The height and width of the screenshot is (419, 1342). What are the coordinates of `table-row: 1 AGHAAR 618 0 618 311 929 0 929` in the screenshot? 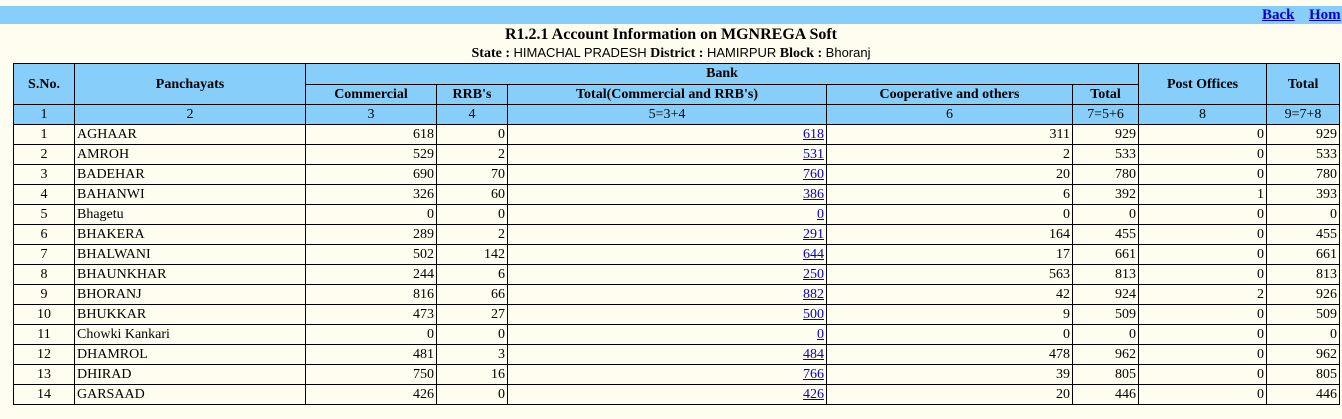 It's located at (677, 134).